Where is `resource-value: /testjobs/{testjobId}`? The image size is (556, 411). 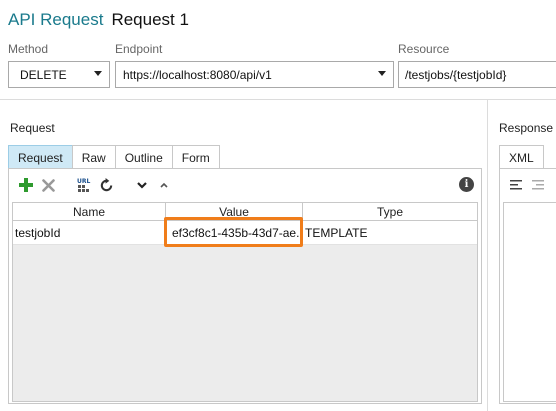 resource-value: /testjobs/{testjobId} is located at coordinates (456, 74).